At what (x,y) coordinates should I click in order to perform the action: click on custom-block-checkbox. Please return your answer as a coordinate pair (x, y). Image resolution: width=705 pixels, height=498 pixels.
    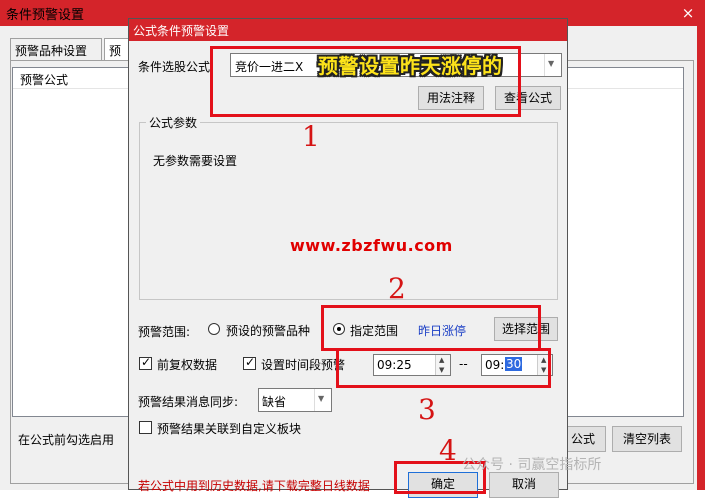
    Looking at the image, I should click on (145, 427).